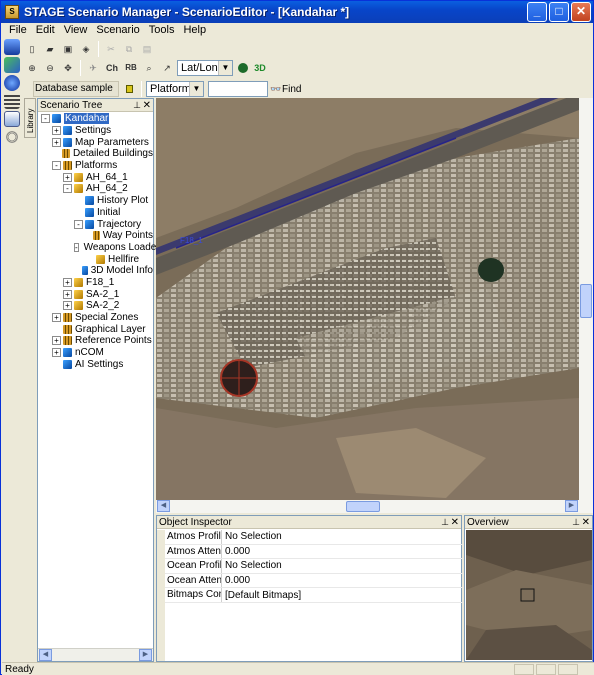  Describe the element at coordinates (95, 236) in the screenshot. I see `tree-node: Way Points` at that location.